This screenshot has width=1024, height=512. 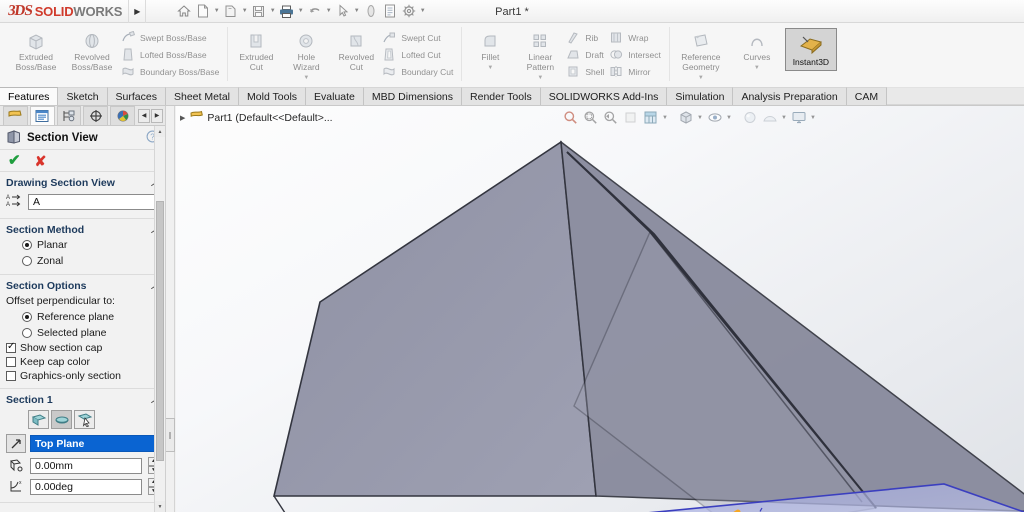 What do you see at coordinates (157, 115) in the screenshot?
I see `manager-tab-next-button: ▶` at bounding box center [157, 115].